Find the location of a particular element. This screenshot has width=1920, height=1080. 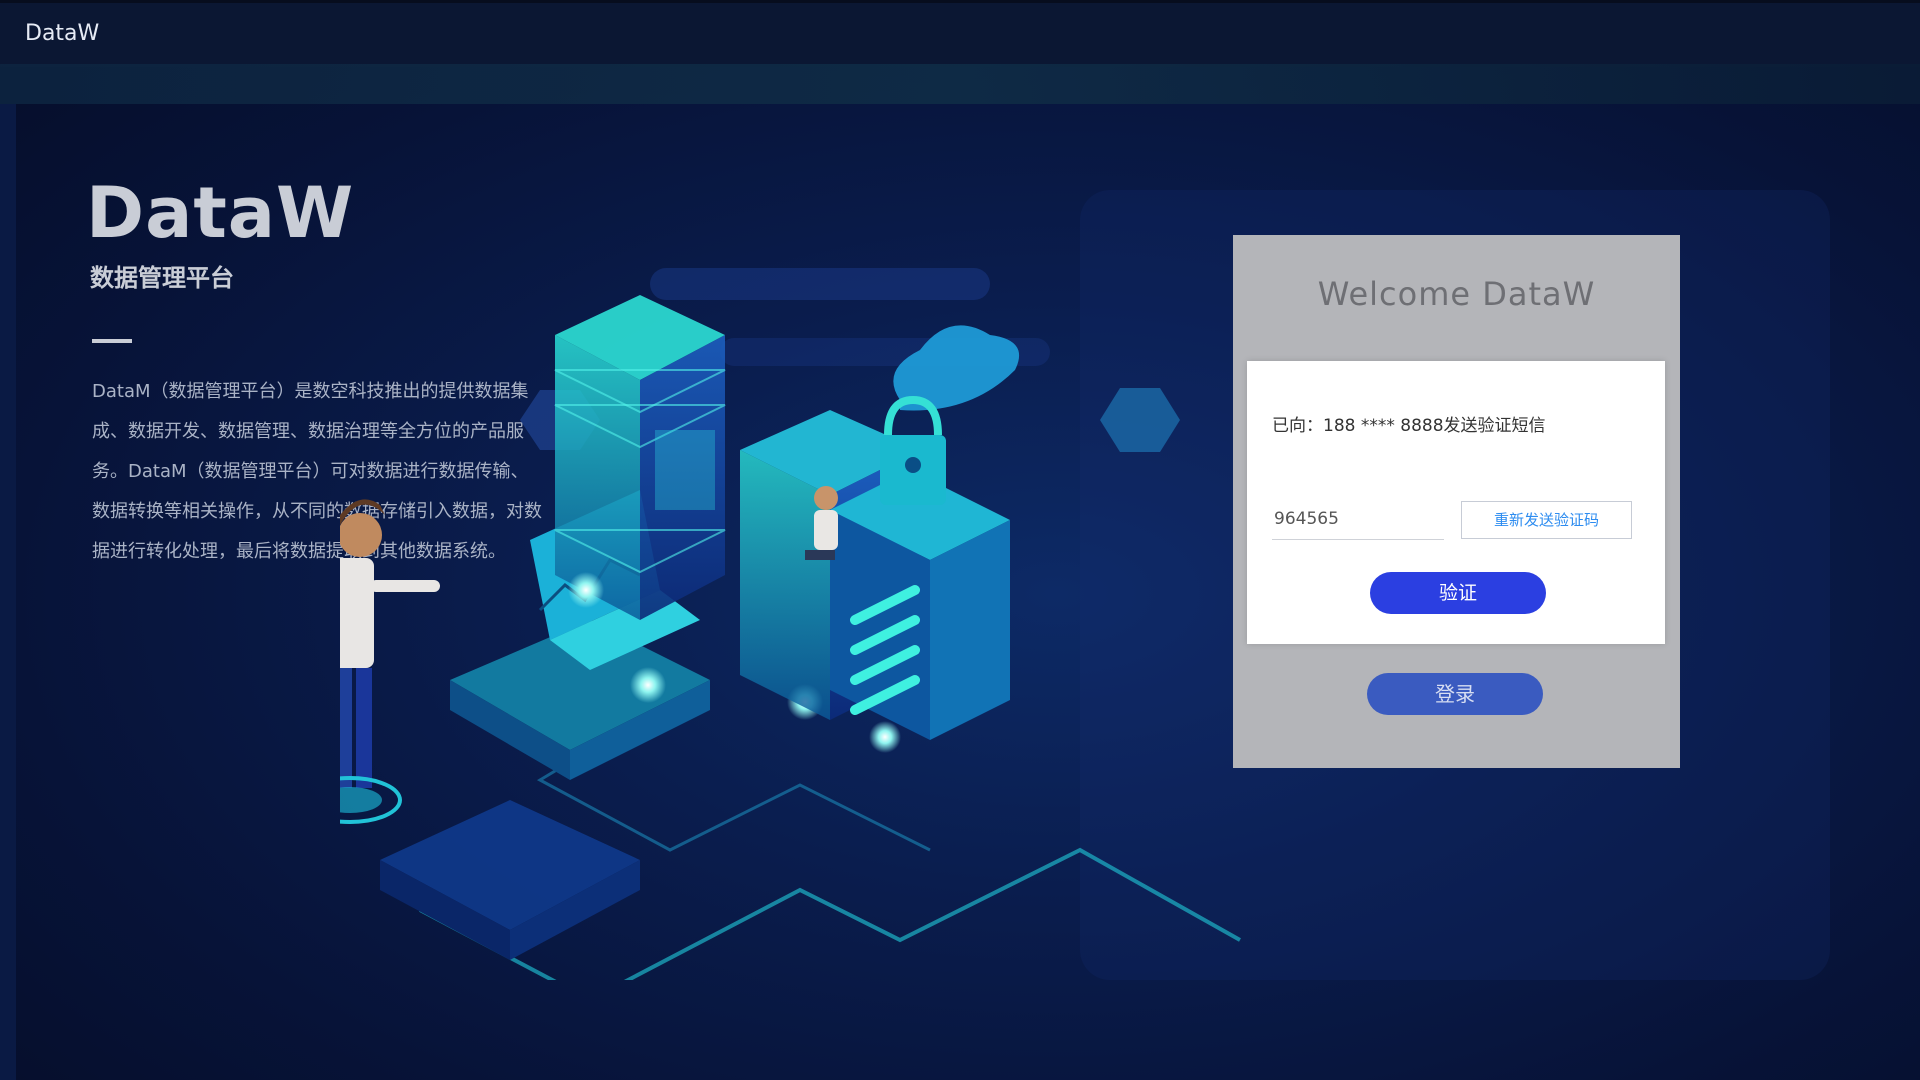

resend-code-button: 重新发送验证码 is located at coordinates (1546, 520).